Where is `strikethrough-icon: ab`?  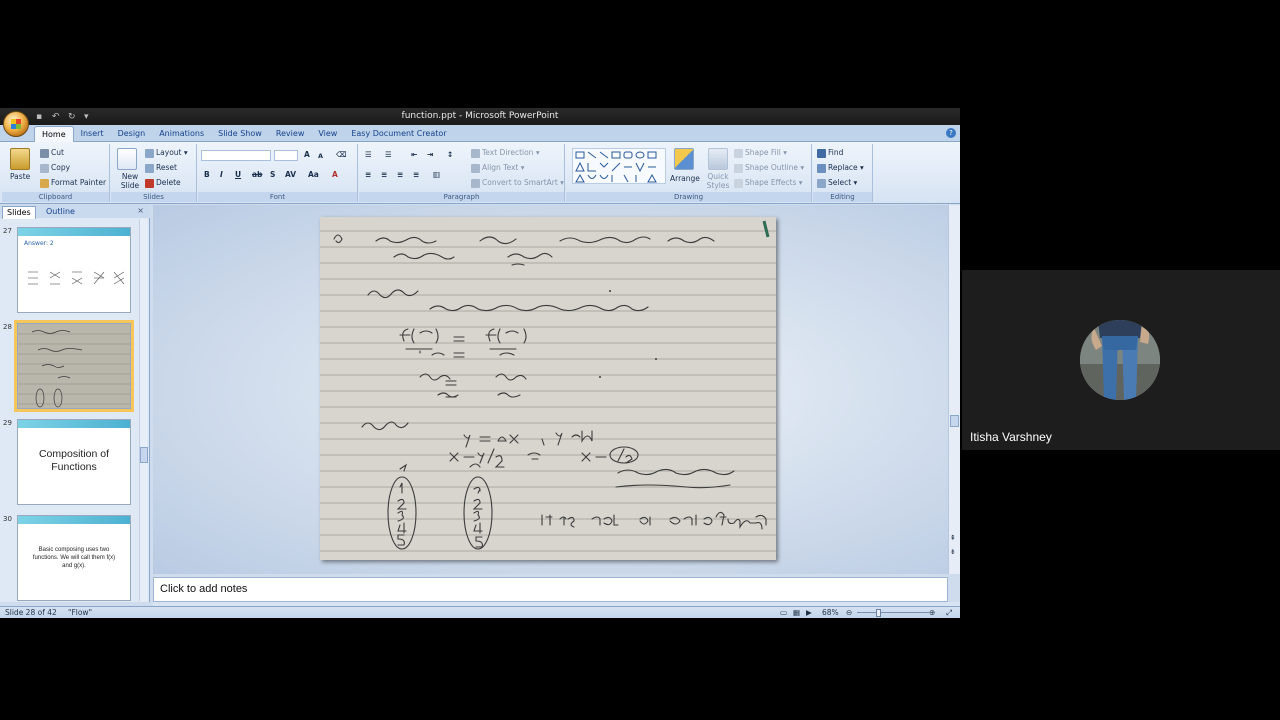
strikethrough-icon: ab is located at coordinates (257, 175).